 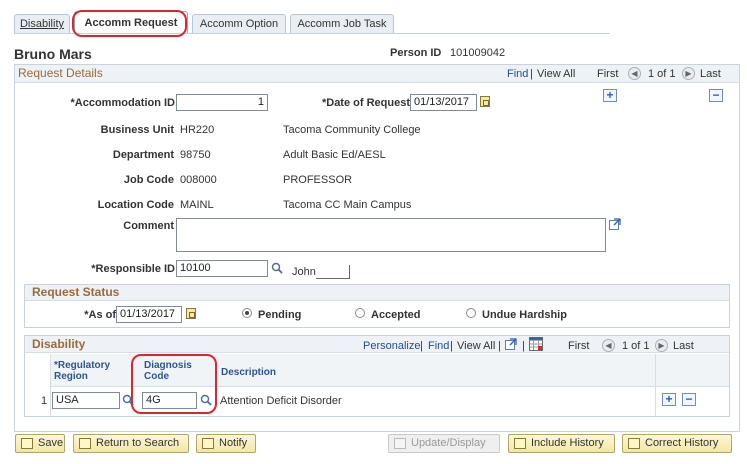 What do you see at coordinates (133, 269) in the screenshot?
I see `responsible-id-label: *Responsible ID` at bounding box center [133, 269].